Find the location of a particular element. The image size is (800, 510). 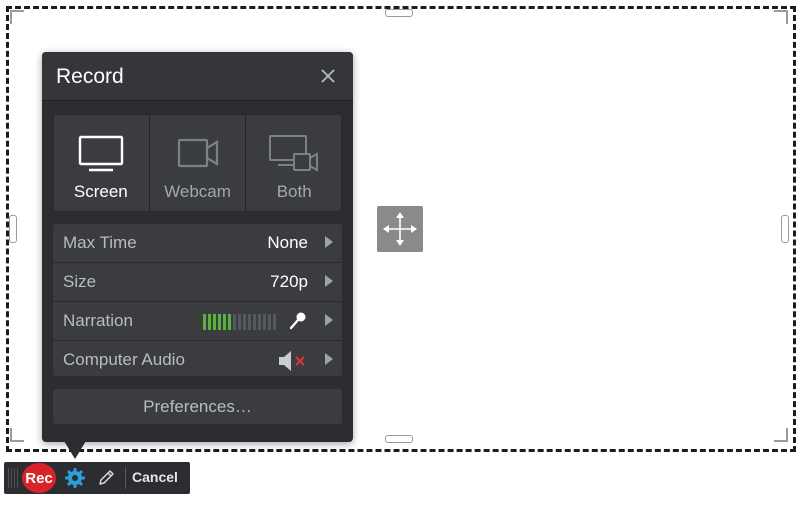

source-webcam-button: Webcam is located at coordinates (197, 163).